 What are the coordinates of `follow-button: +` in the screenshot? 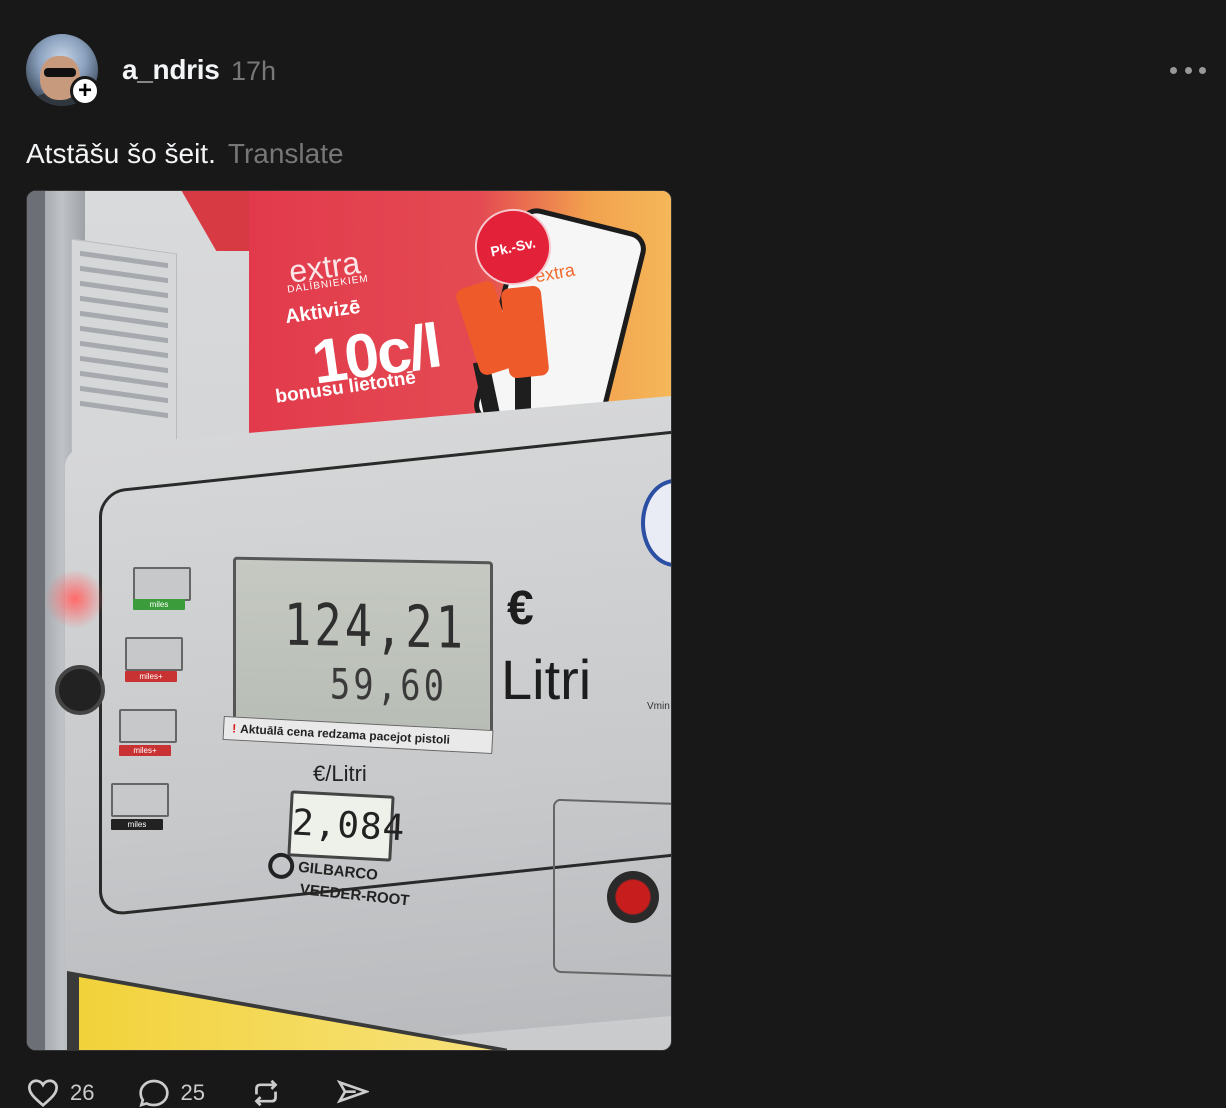 It's located at (85, 91).